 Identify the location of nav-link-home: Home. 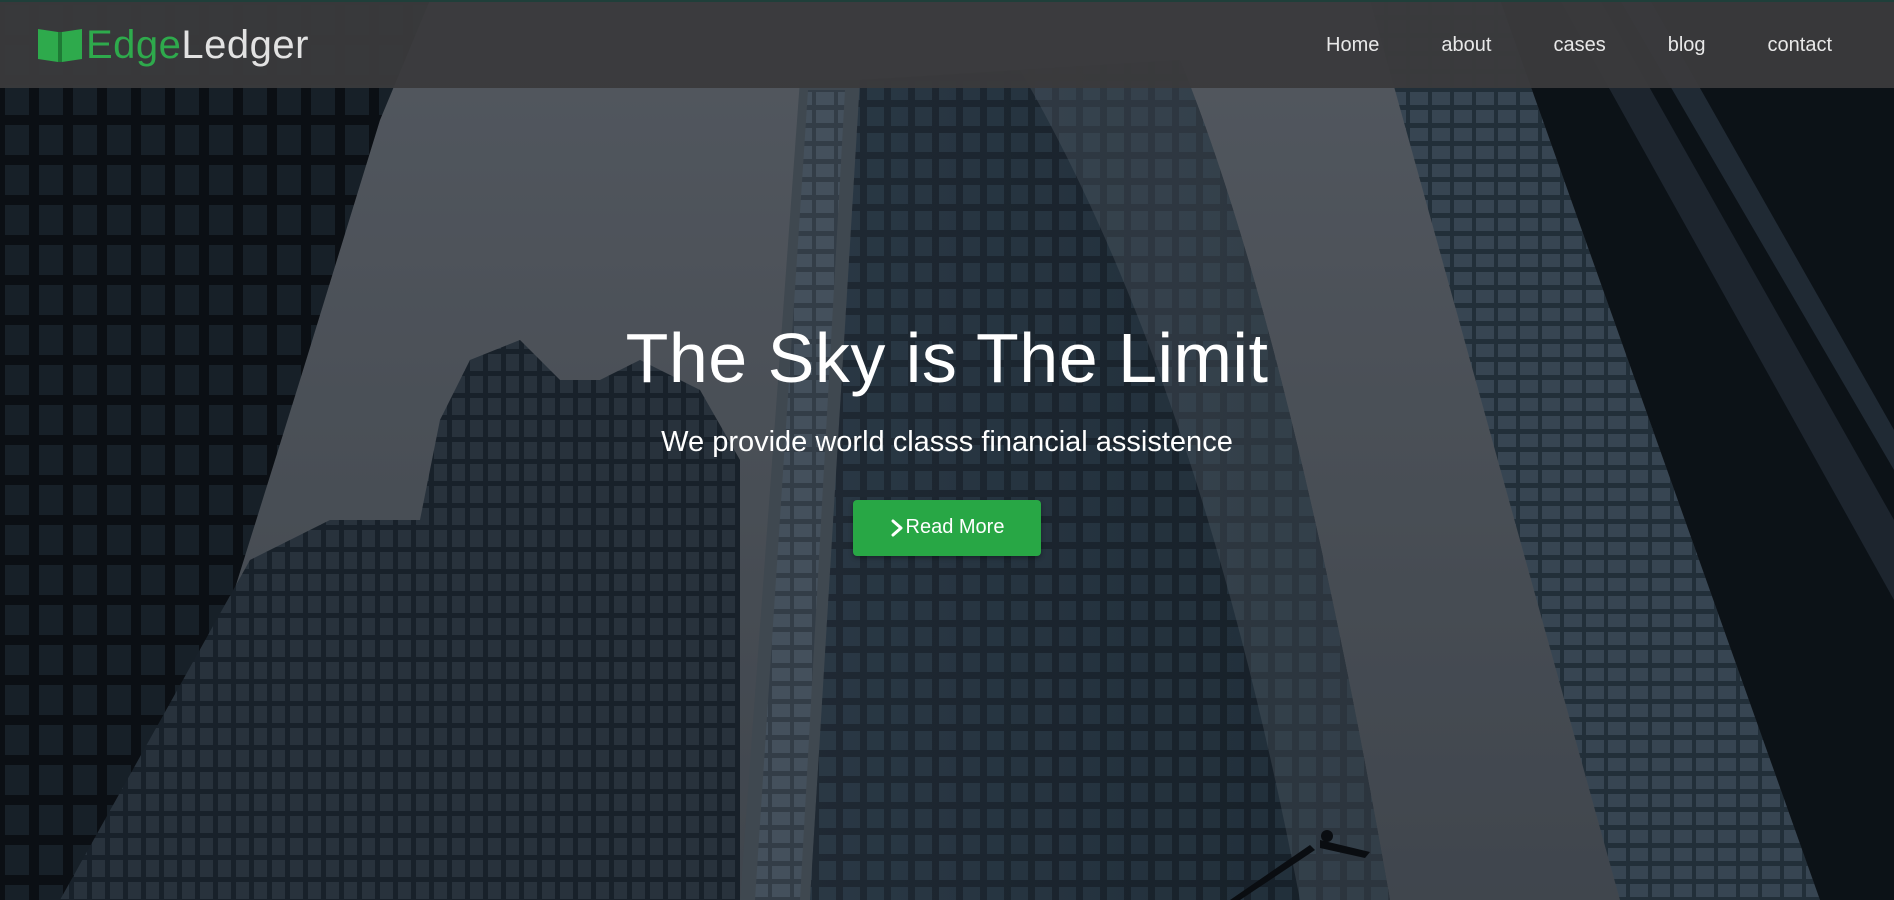
(1352, 45).